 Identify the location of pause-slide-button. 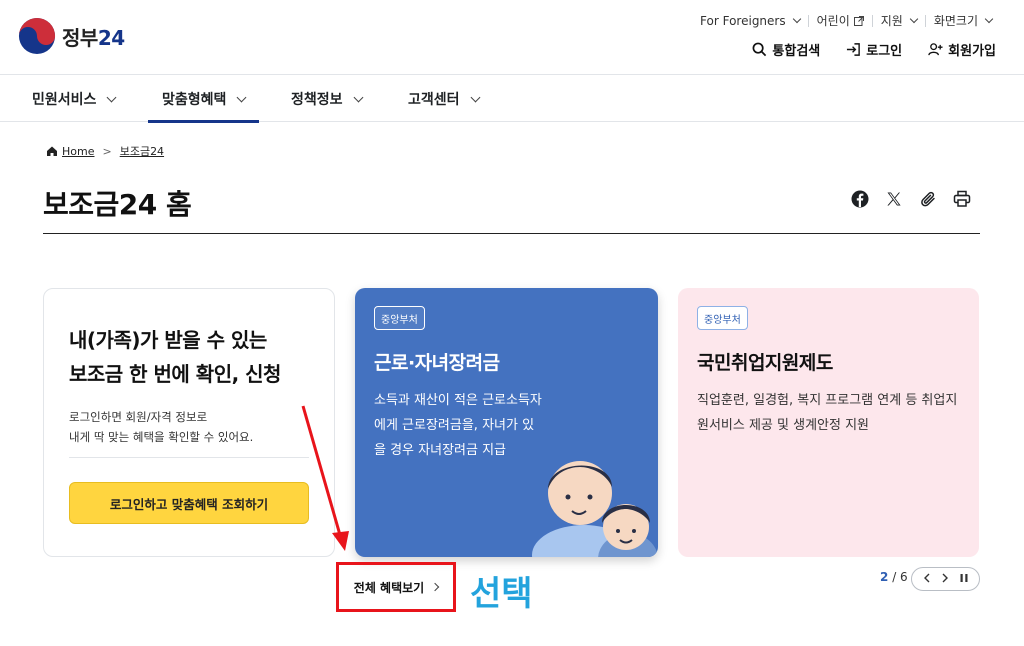
(964, 579).